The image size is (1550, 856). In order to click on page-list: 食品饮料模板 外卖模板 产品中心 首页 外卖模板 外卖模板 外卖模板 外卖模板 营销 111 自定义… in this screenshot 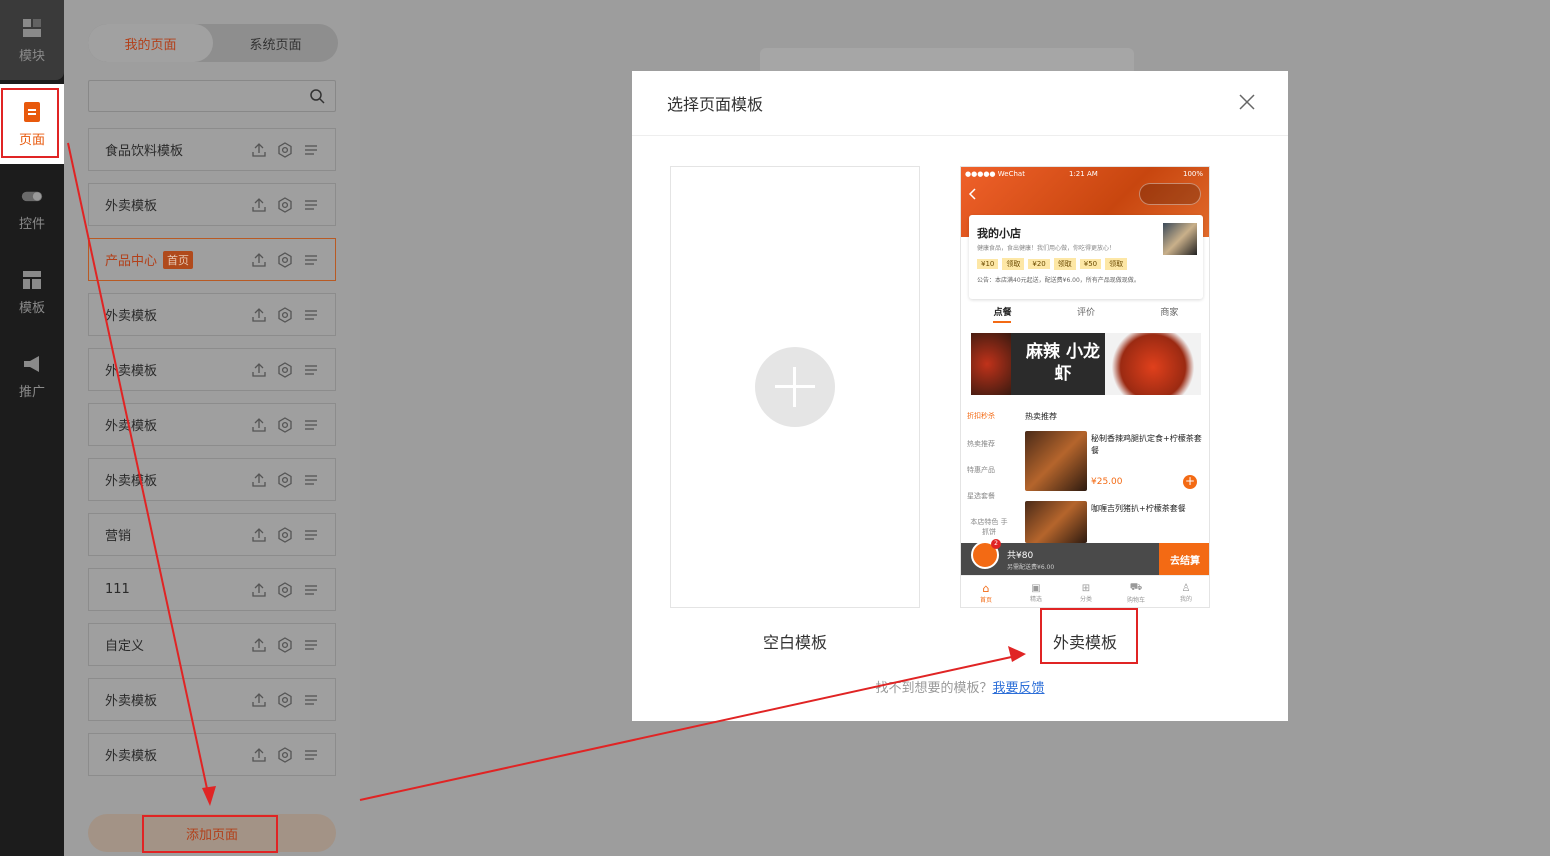, I will do `click(212, 462)`.